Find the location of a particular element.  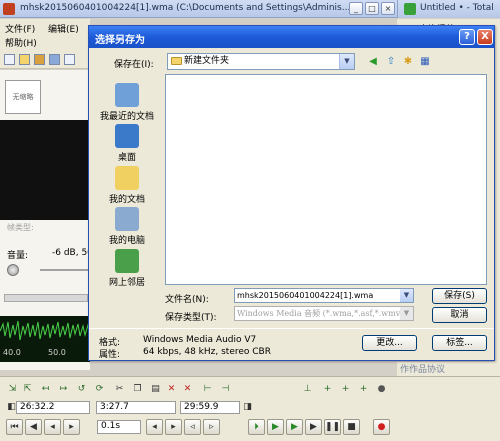

main-toolbar is located at coordinates (45, 60).